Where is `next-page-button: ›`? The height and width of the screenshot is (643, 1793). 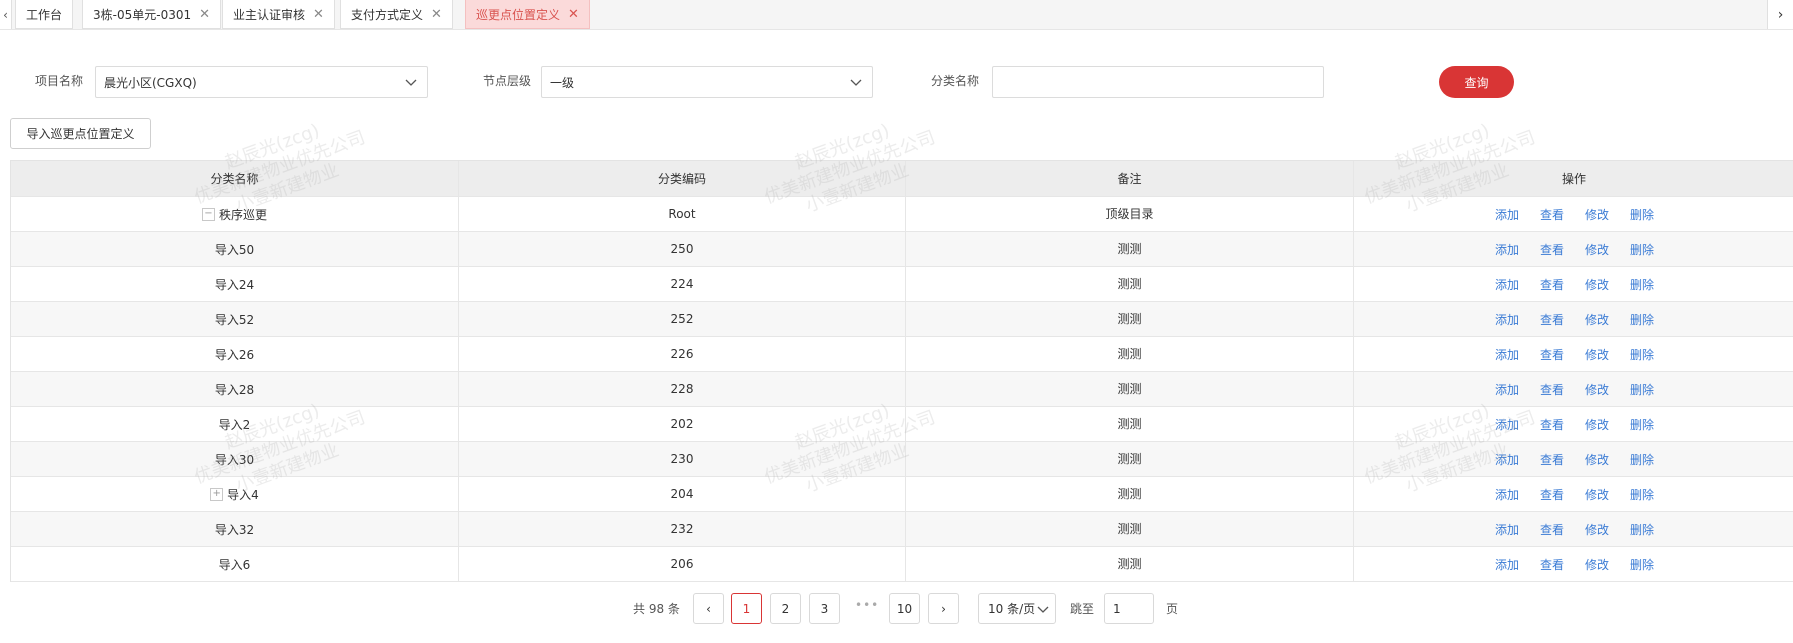 next-page-button: › is located at coordinates (943, 608).